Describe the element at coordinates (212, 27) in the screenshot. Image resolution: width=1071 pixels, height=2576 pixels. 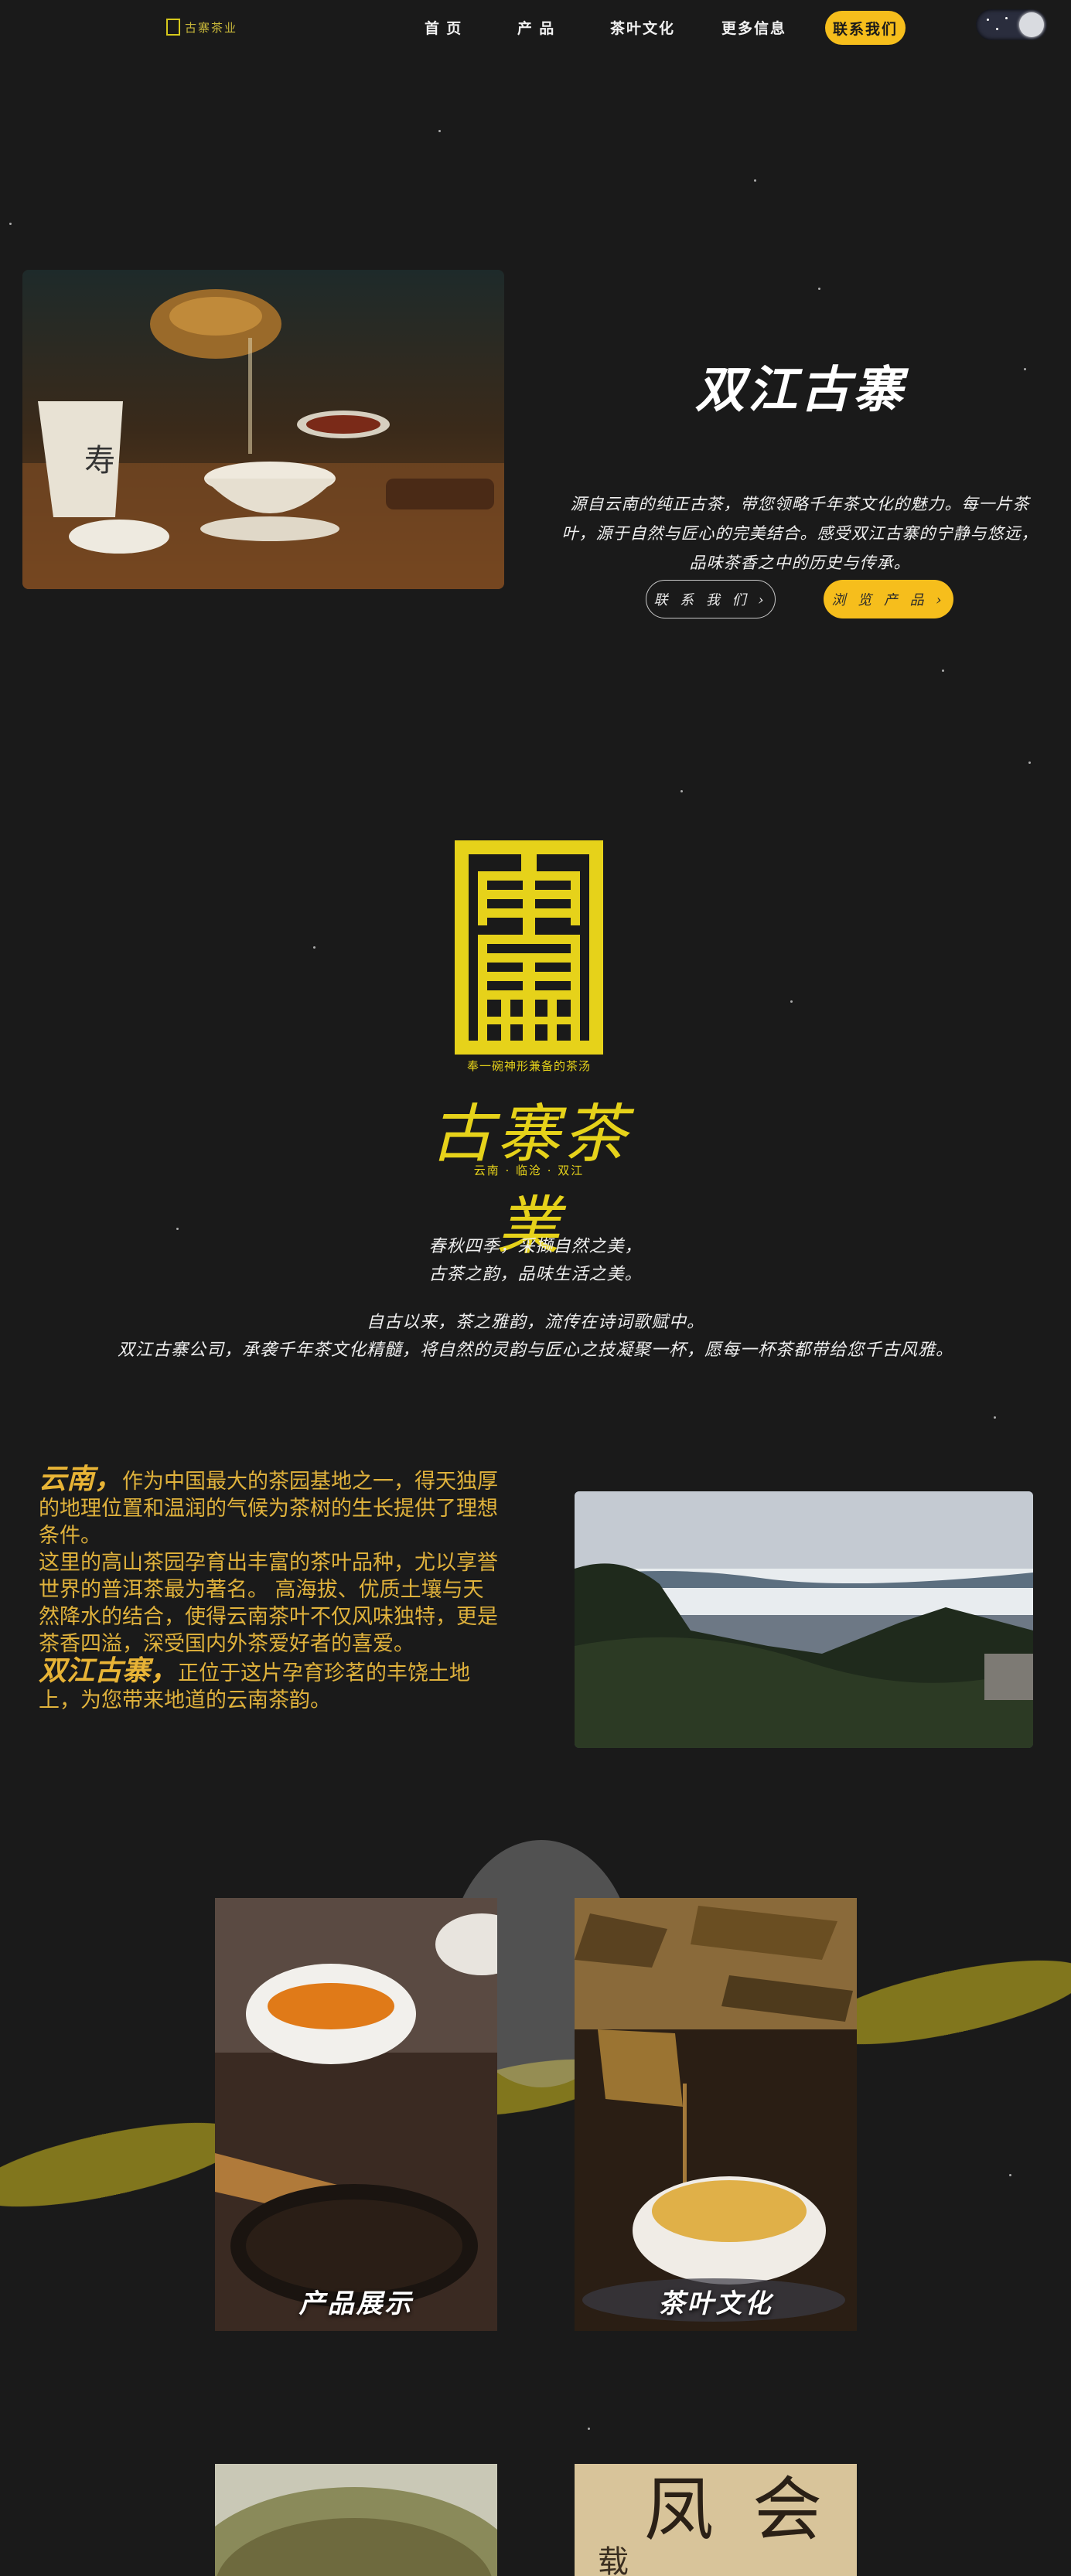
I see `logo-text: 古寨茶业` at that location.